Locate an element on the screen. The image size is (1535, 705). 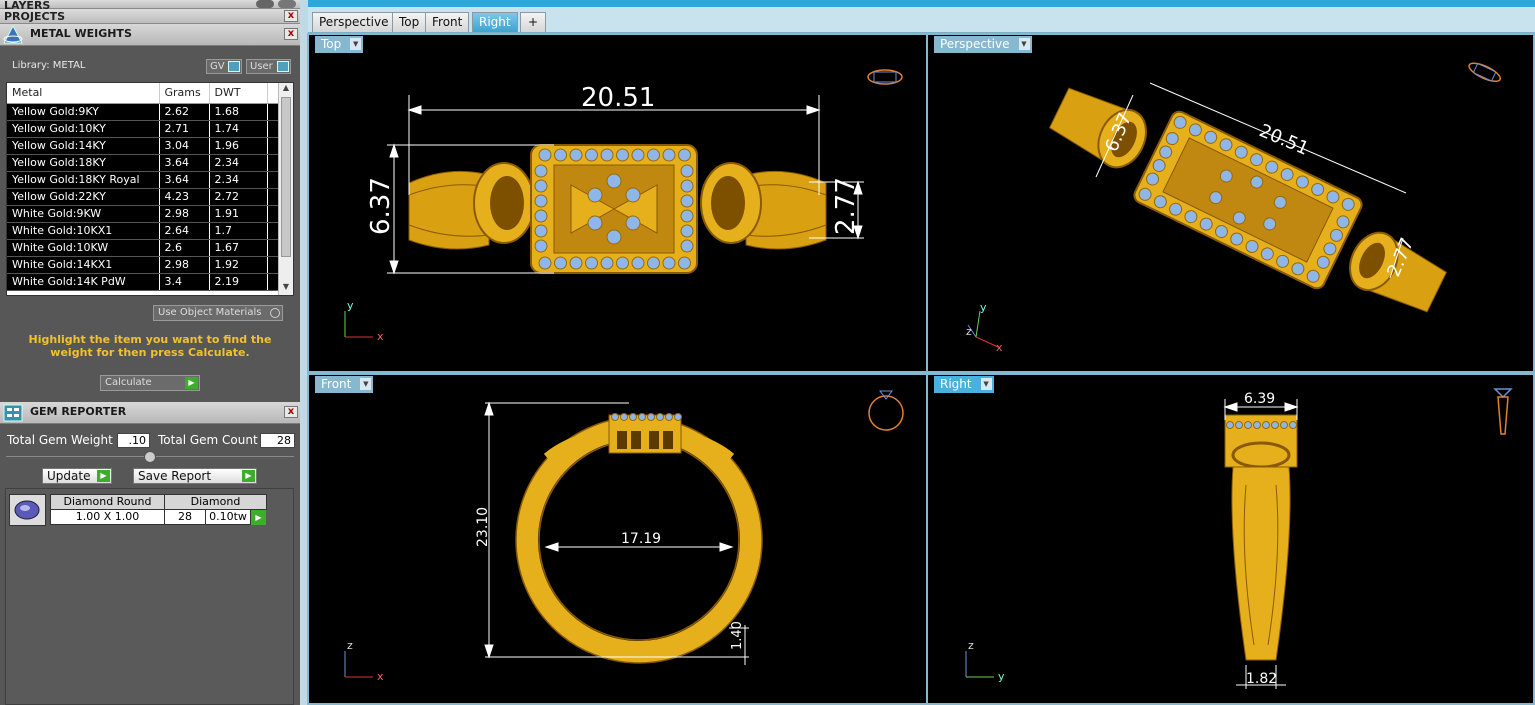
metal-table-scrollbar: ▲ ▼ is located at coordinates (285, 189).